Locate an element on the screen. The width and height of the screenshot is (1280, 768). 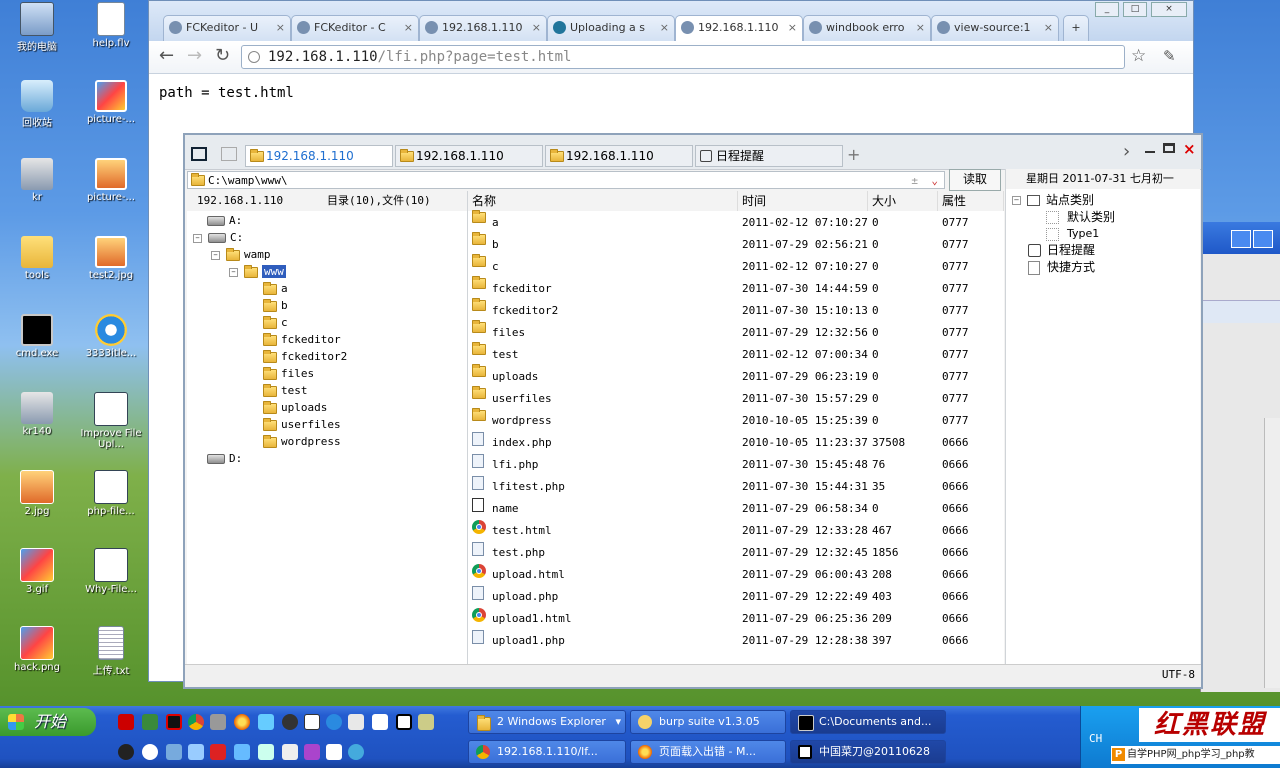
file-row: lfi.php 2011-07-30 15:45:48 76 0666 is located at coordinates (736, 465).